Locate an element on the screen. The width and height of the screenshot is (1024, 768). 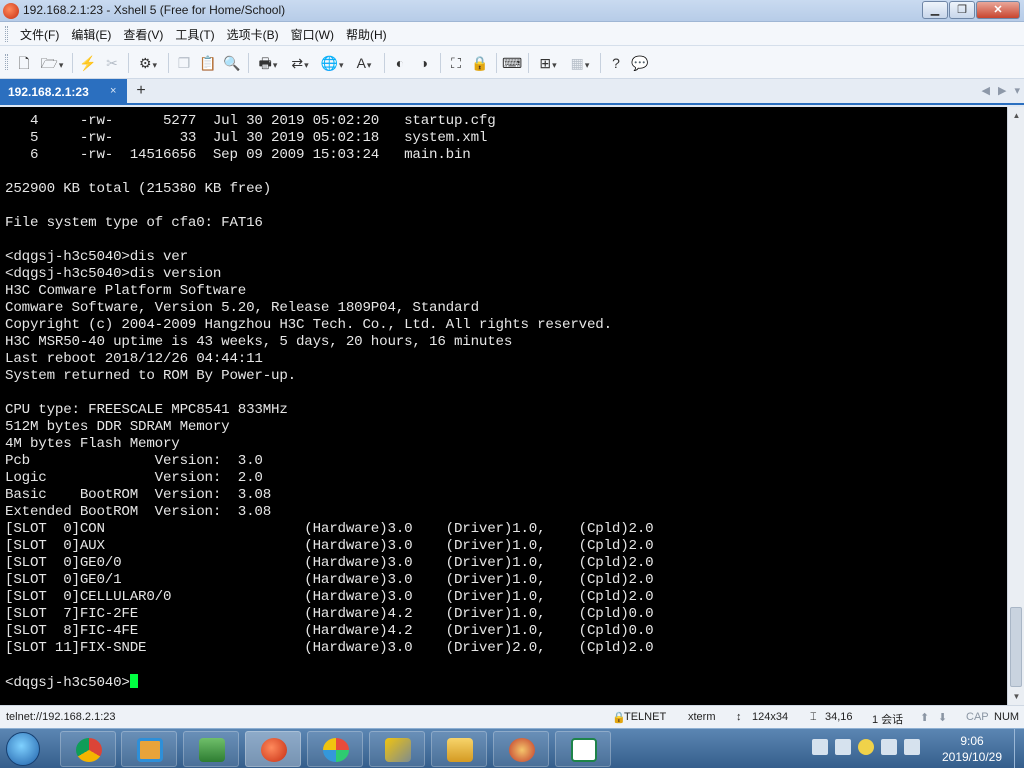
terminal-line: Logic Version: 2.0 is located at coordinates (134, 478).